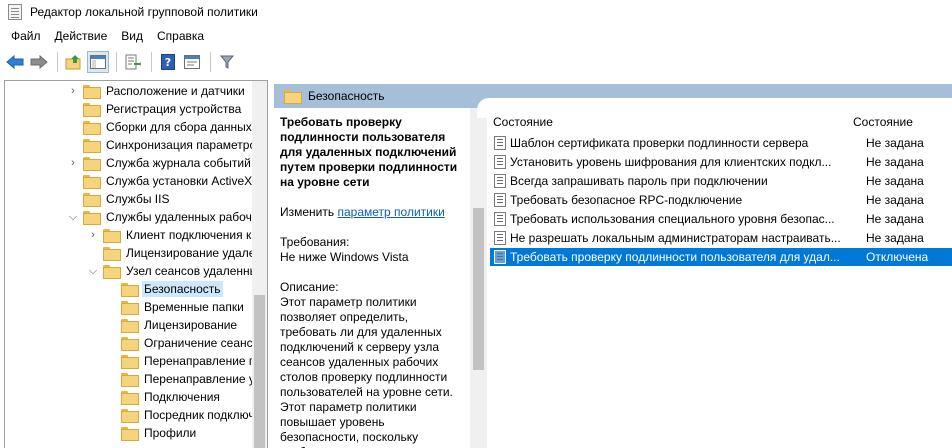 This screenshot has height=448, width=952. Describe the element at coordinates (164, 289) in the screenshot. I see `tree-item: ›Безопасность` at that location.